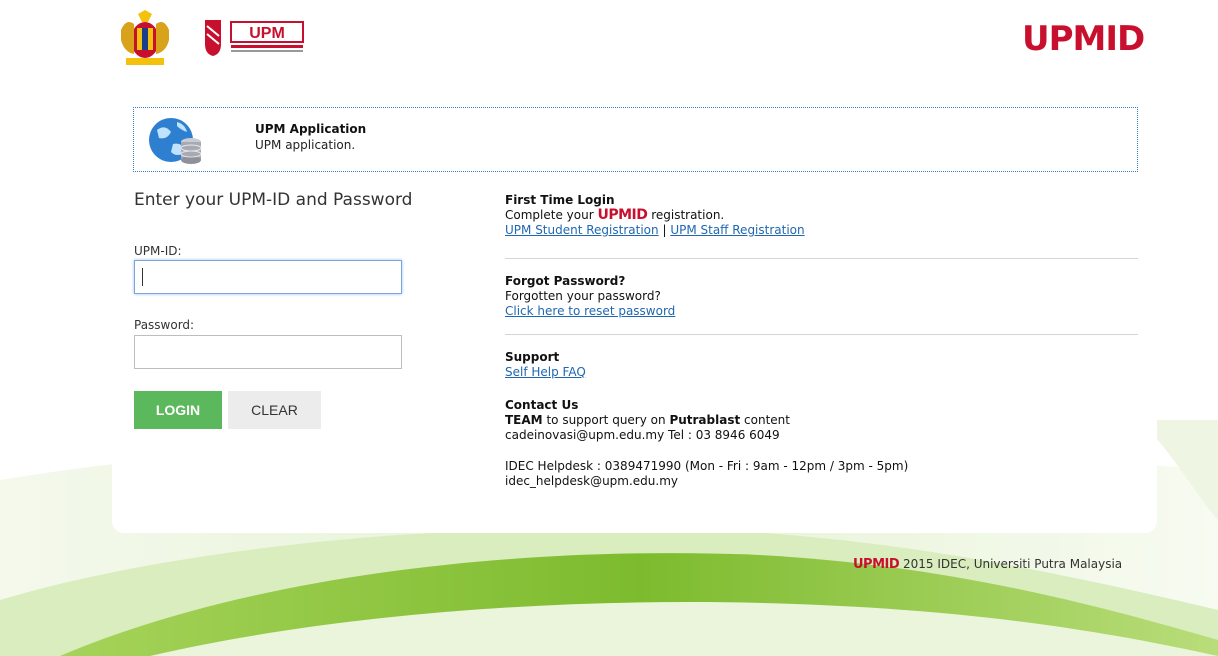  What do you see at coordinates (635, 139) in the screenshot?
I see `application-info-box: UPM Application UPM application.` at bounding box center [635, 139].